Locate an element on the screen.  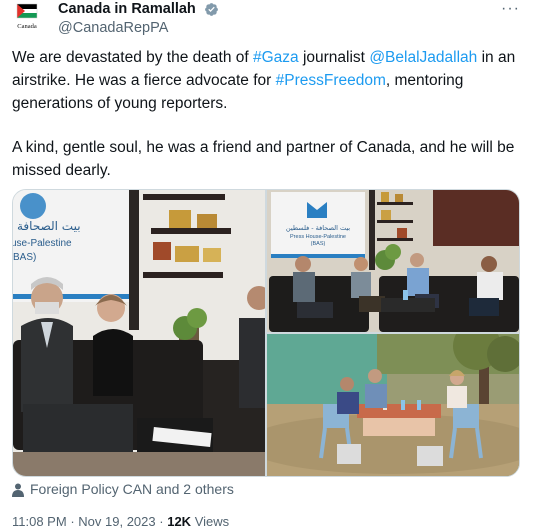
author-name-row: Canada in Ramallah is located at coordinates (138, 9).